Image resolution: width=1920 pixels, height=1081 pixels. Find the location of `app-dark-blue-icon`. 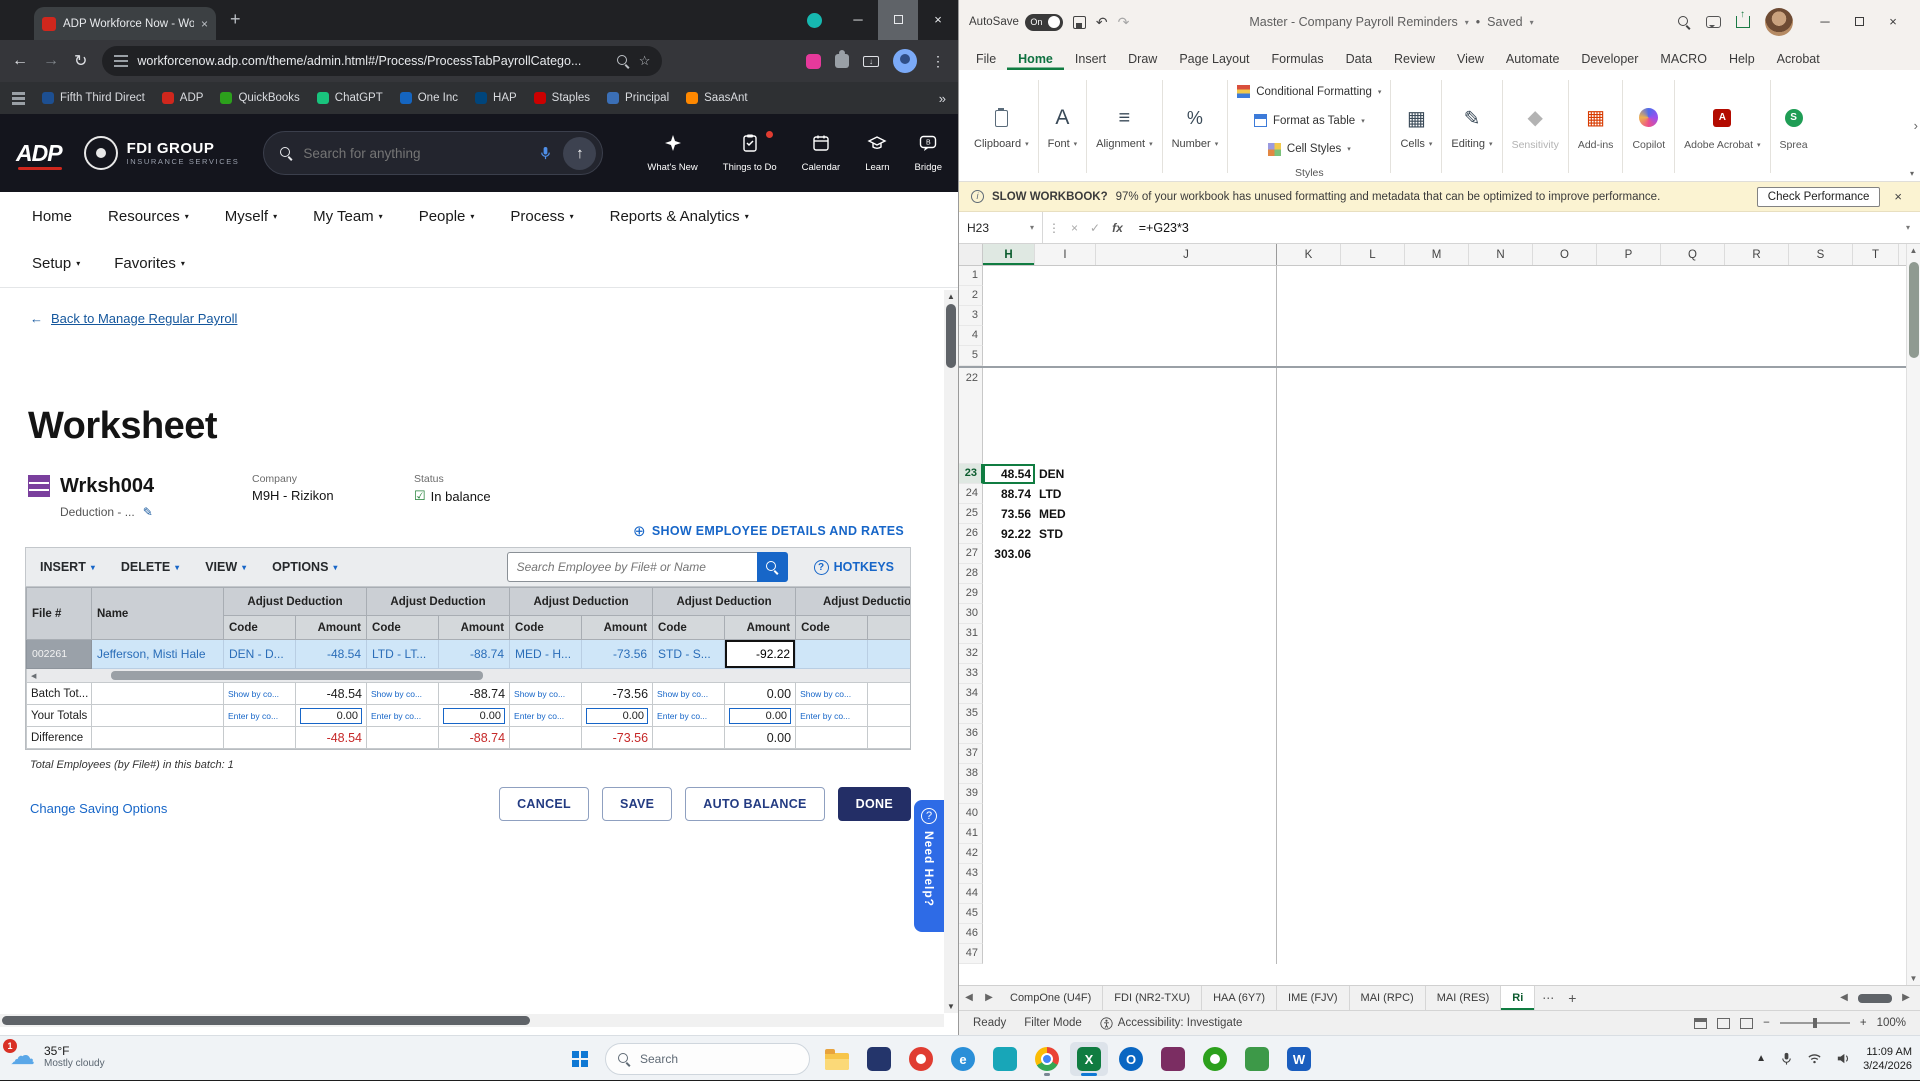

app-dark-blue-icon is located at coordinates (879, 1059).